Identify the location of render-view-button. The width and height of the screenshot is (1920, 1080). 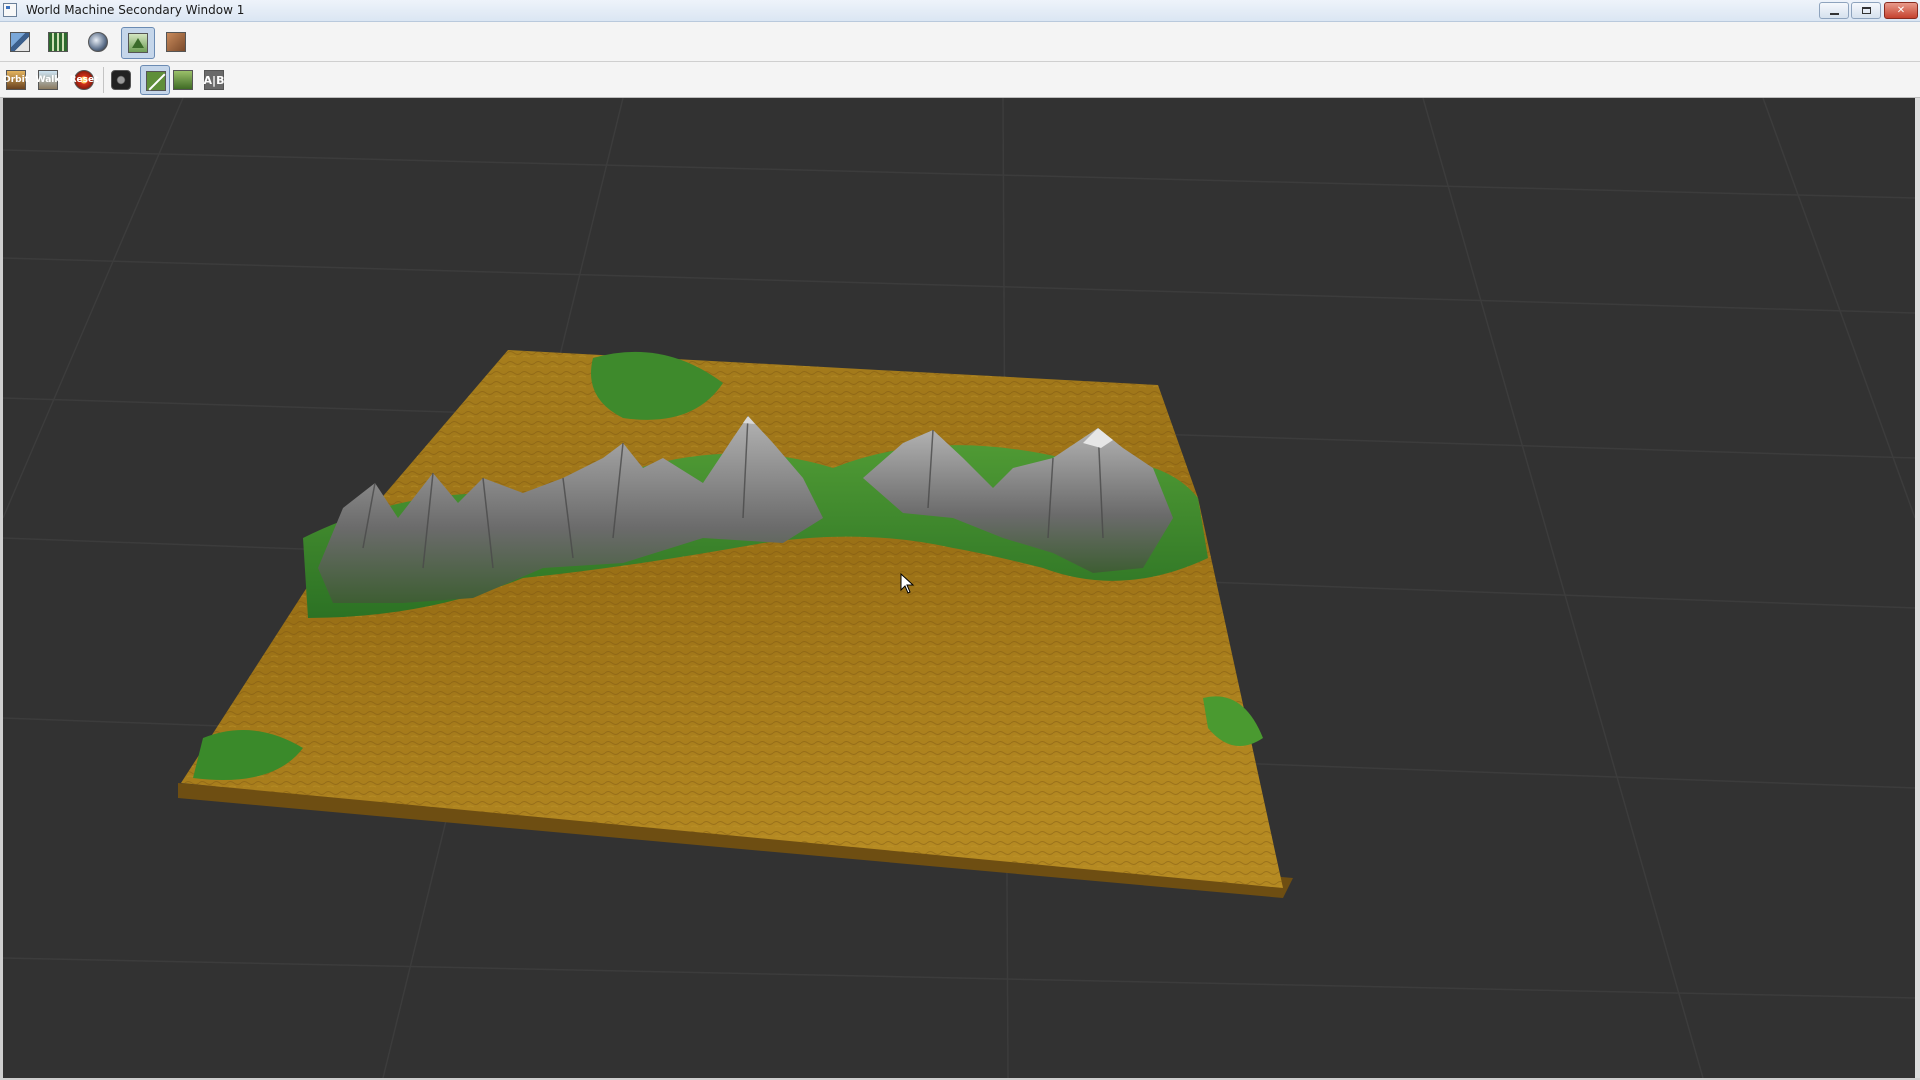
(176, 42).